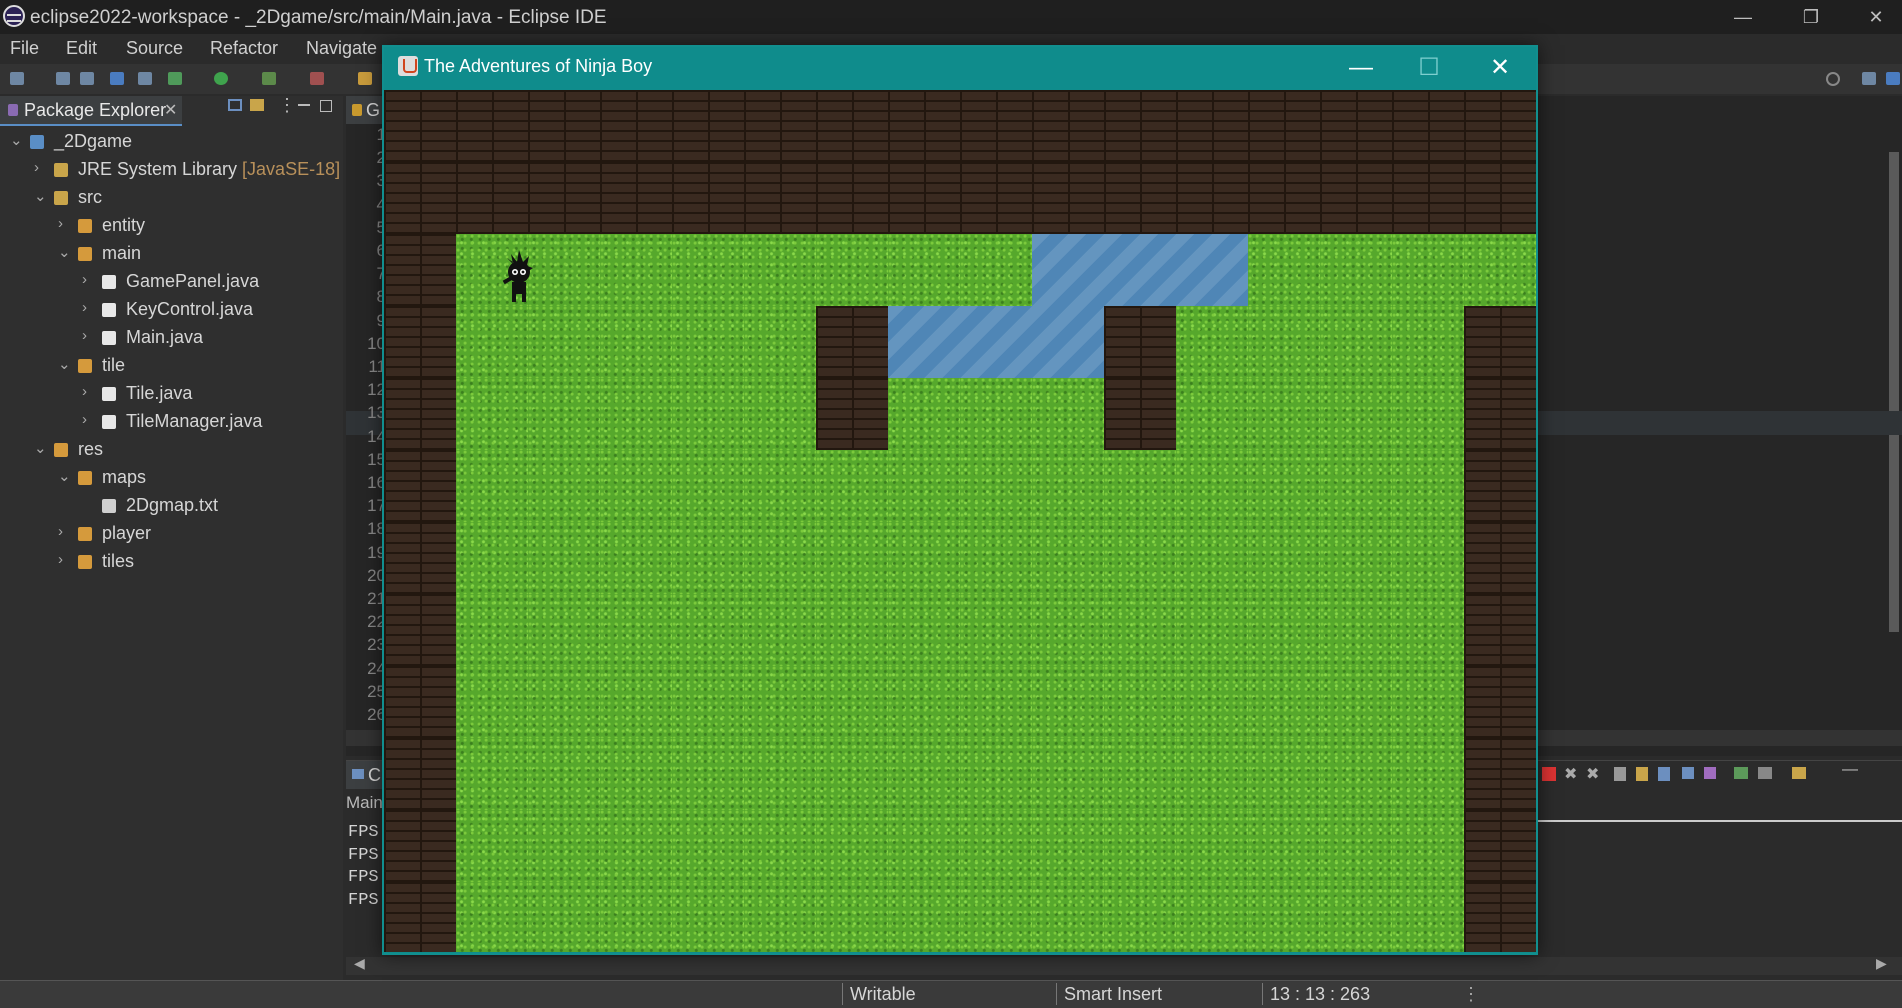 The height and width of the screenshot is (1008, 1902). I want to click on run-icon, so click(221, 78).